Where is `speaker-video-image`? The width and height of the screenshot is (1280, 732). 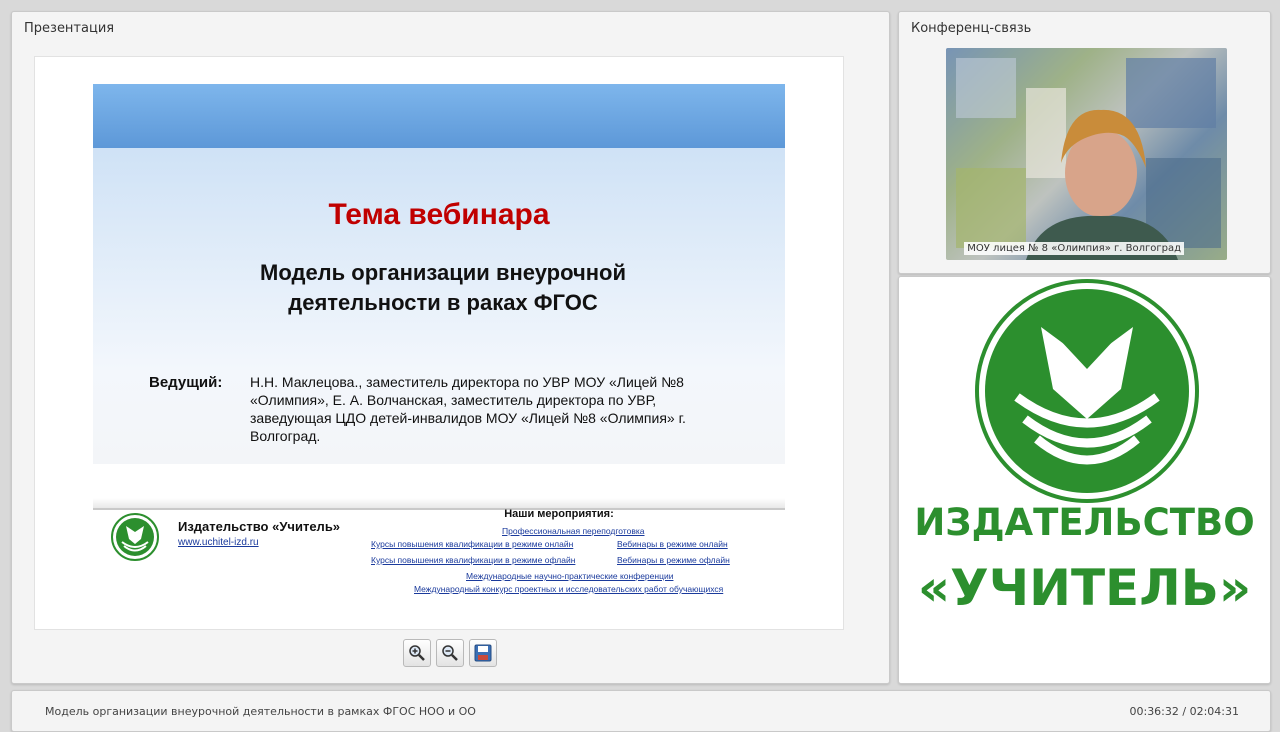 speaker-video-image is located at coordinates (1086, 154).